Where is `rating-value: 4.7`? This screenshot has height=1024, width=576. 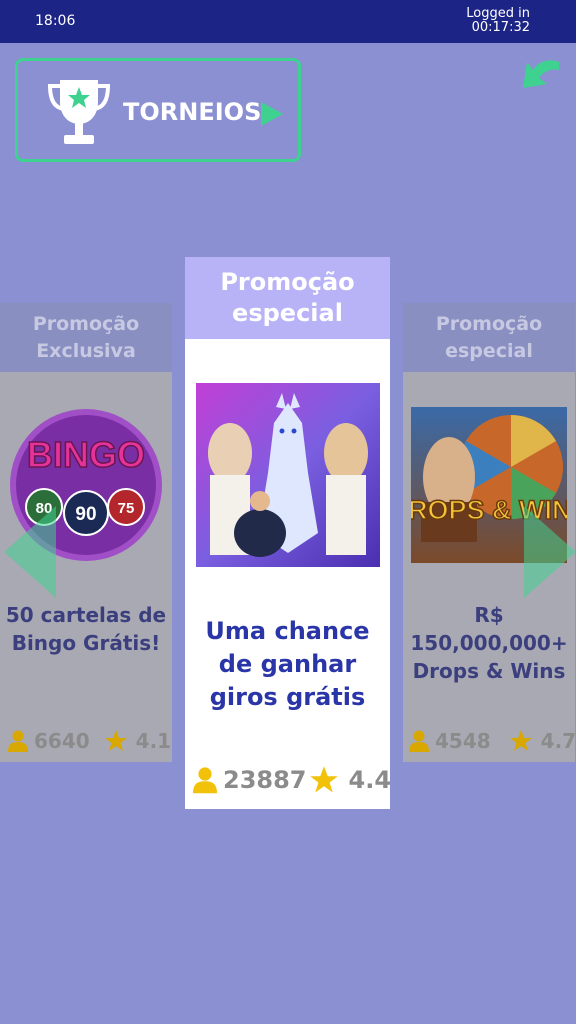 rating-value: 4.7 is located at coordinates (558, 741).